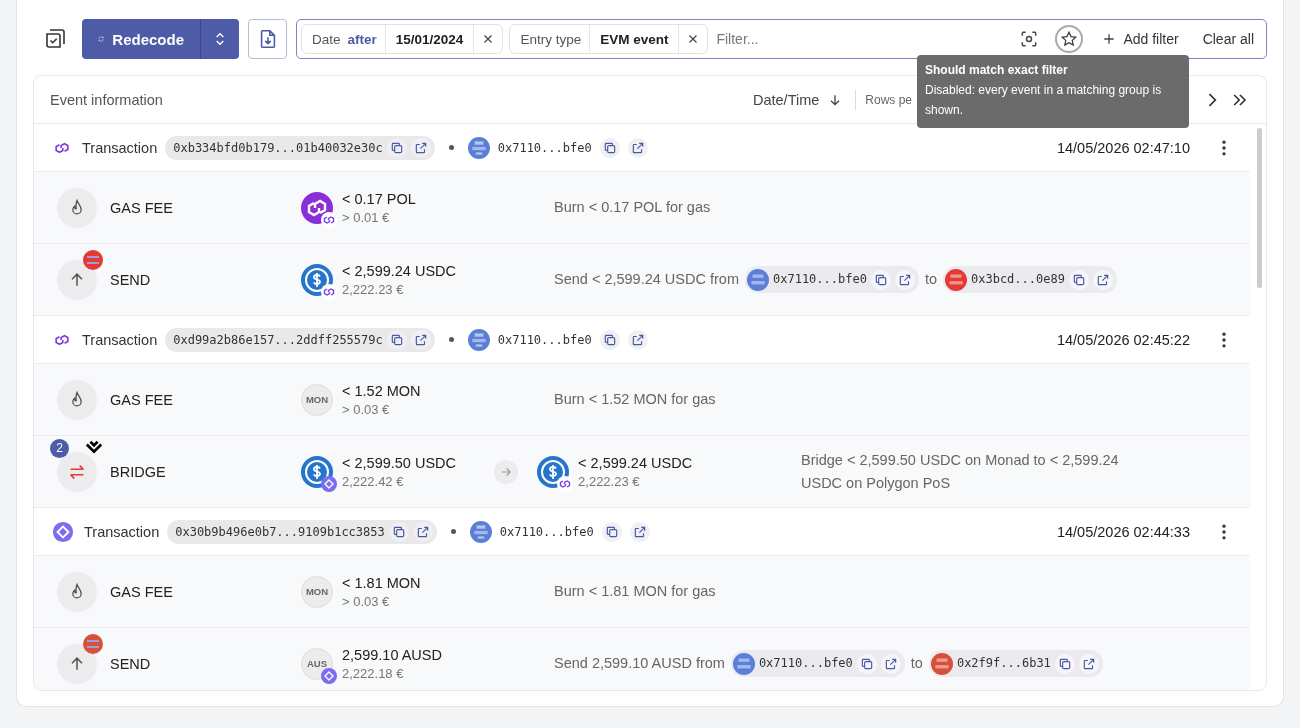  What do you see at coordinates (280, 531) in the screenshot?
I see `transaction-hash: 0x30b9b496e0b7...9109b1cc3853` at bounding box center [280, 531].